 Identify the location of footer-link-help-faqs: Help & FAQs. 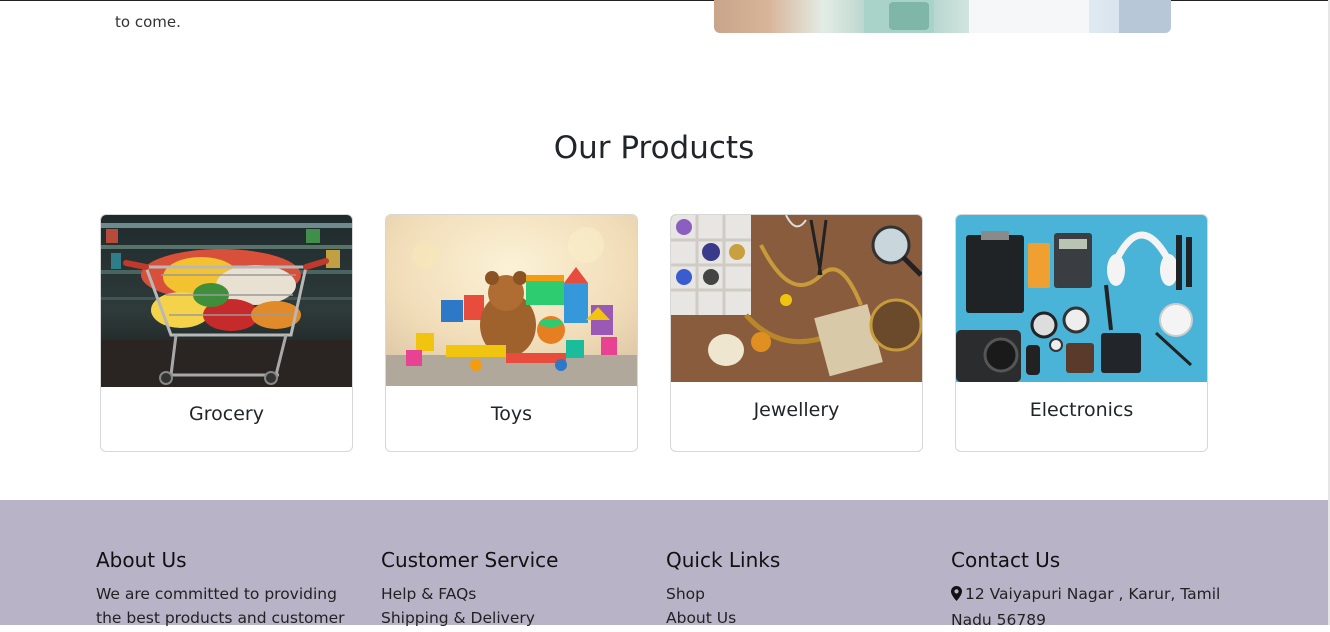
(516, 594).